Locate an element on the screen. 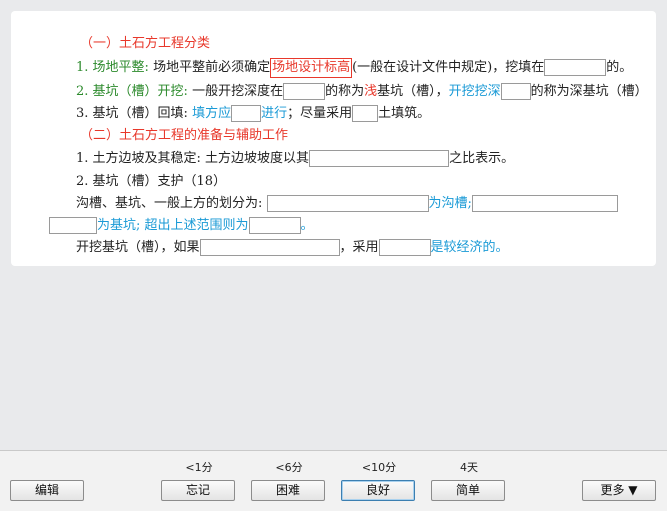 The image size is (667, 511). line-division: 沟槽、基坑、一般上方的划分为: 为沟槽; is located at coordinates (347, 204).